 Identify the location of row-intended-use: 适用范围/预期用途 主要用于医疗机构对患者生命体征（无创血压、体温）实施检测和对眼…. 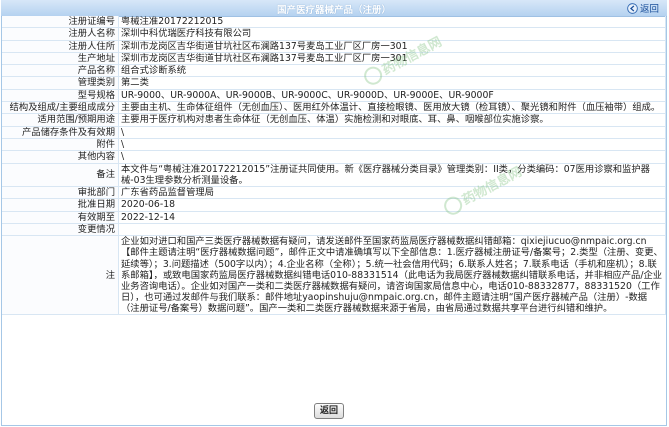
(334, 120).